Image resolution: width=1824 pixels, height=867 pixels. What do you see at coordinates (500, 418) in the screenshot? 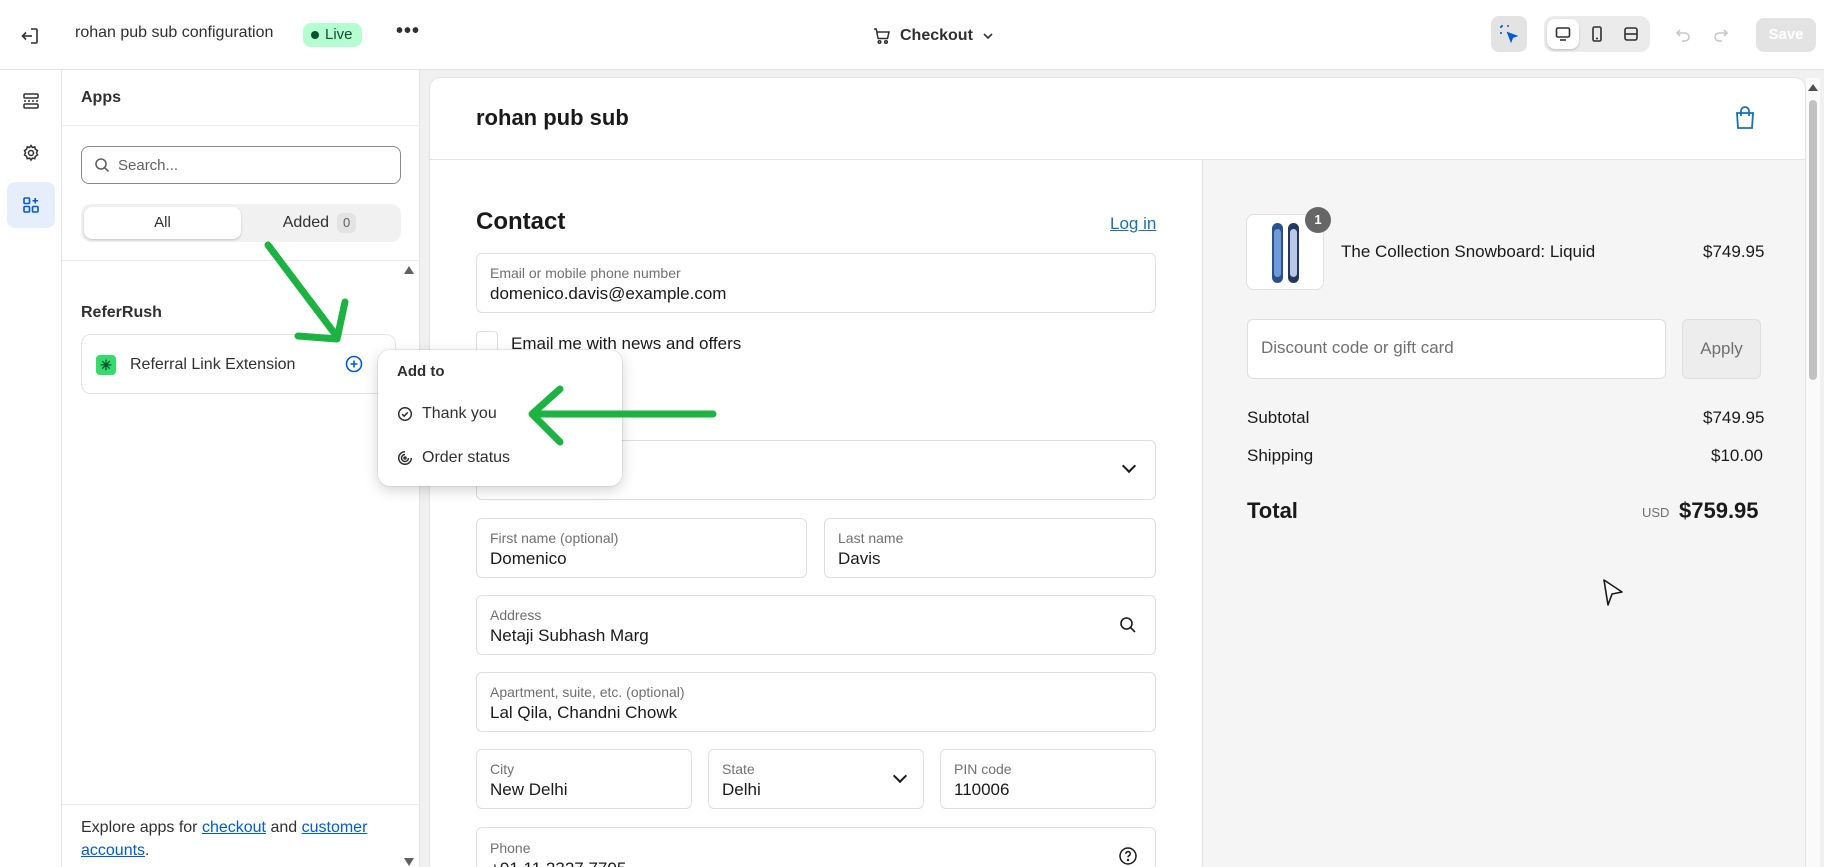
I see `add-to-popover: Add to Thank you Order status` at bounding box center [500, 418].